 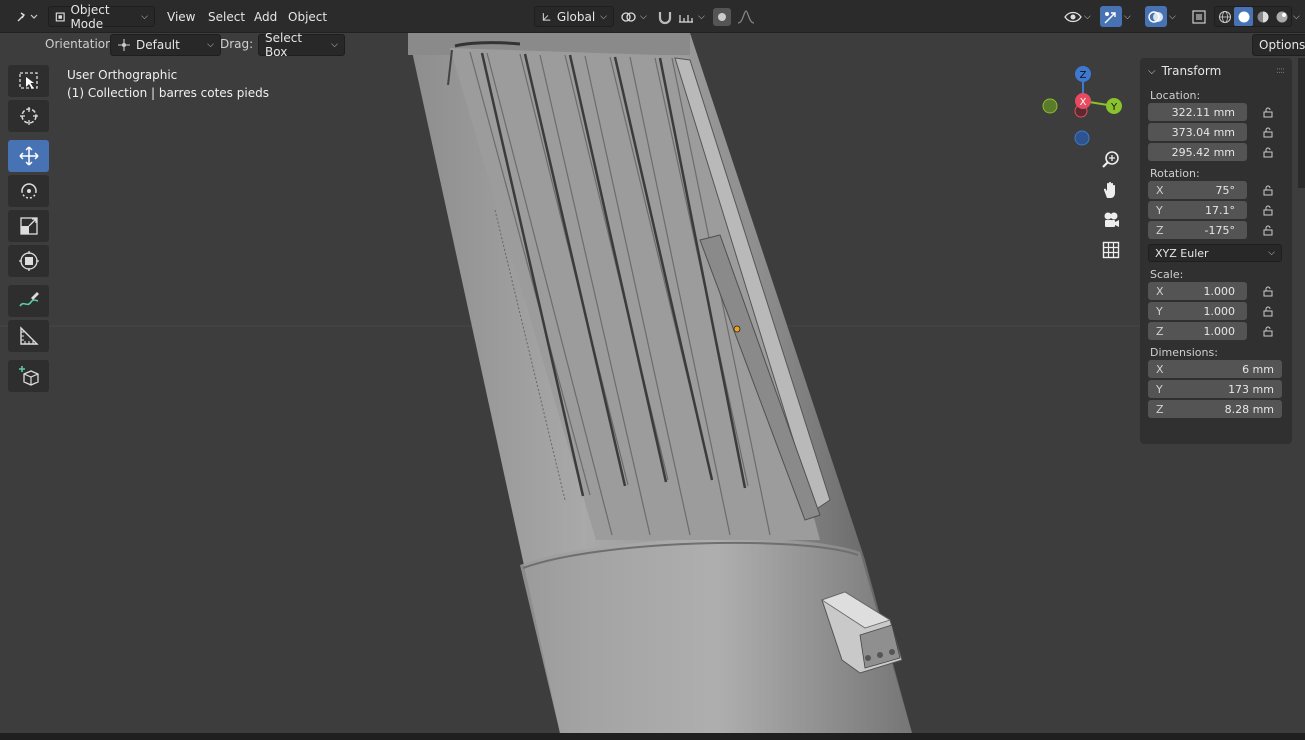 I want to click on axis-neg-z-icon, so click(x=1082, y=138).